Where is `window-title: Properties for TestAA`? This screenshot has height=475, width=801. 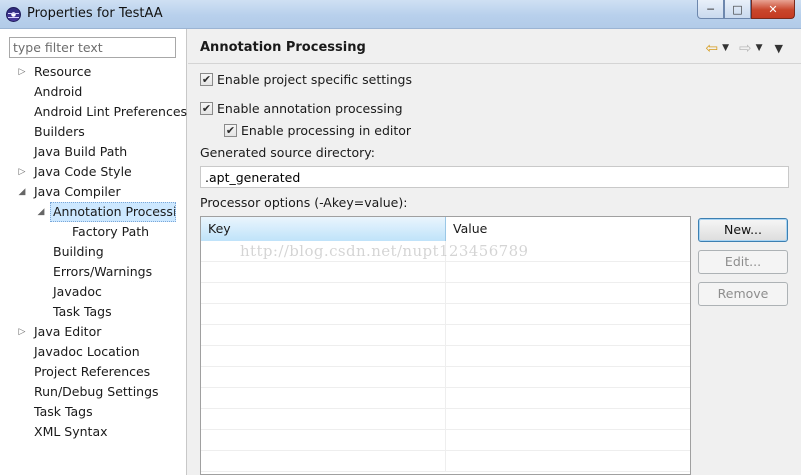
window-title: Properties for TestAA is located at coordinates (95, 13).